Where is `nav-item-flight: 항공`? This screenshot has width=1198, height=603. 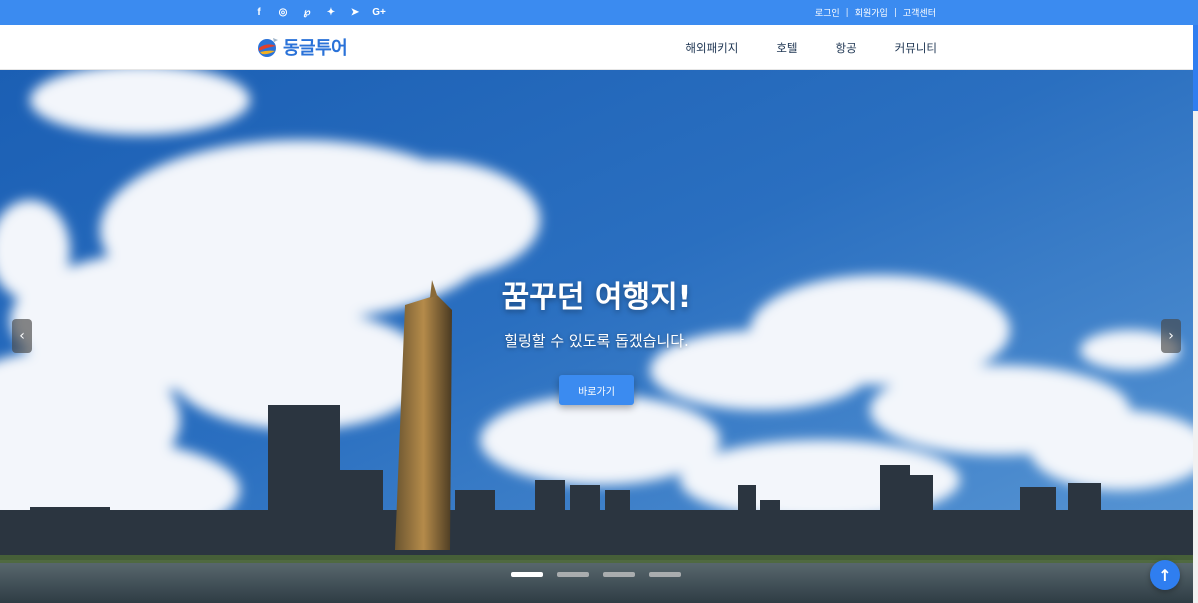
nav-item-flight: 항공 is located at coordinates (846, 48).